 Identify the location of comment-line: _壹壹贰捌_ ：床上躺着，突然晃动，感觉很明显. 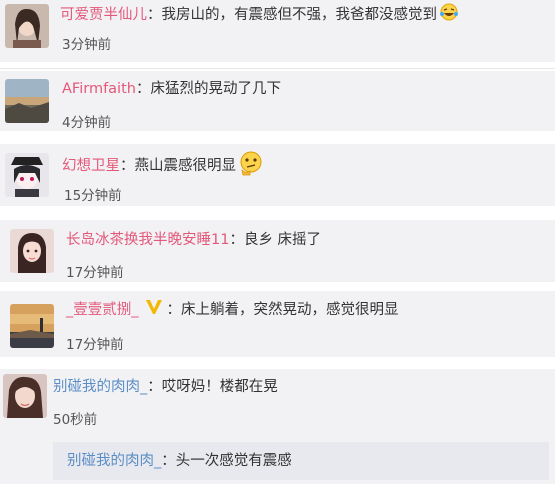
(232, 310).